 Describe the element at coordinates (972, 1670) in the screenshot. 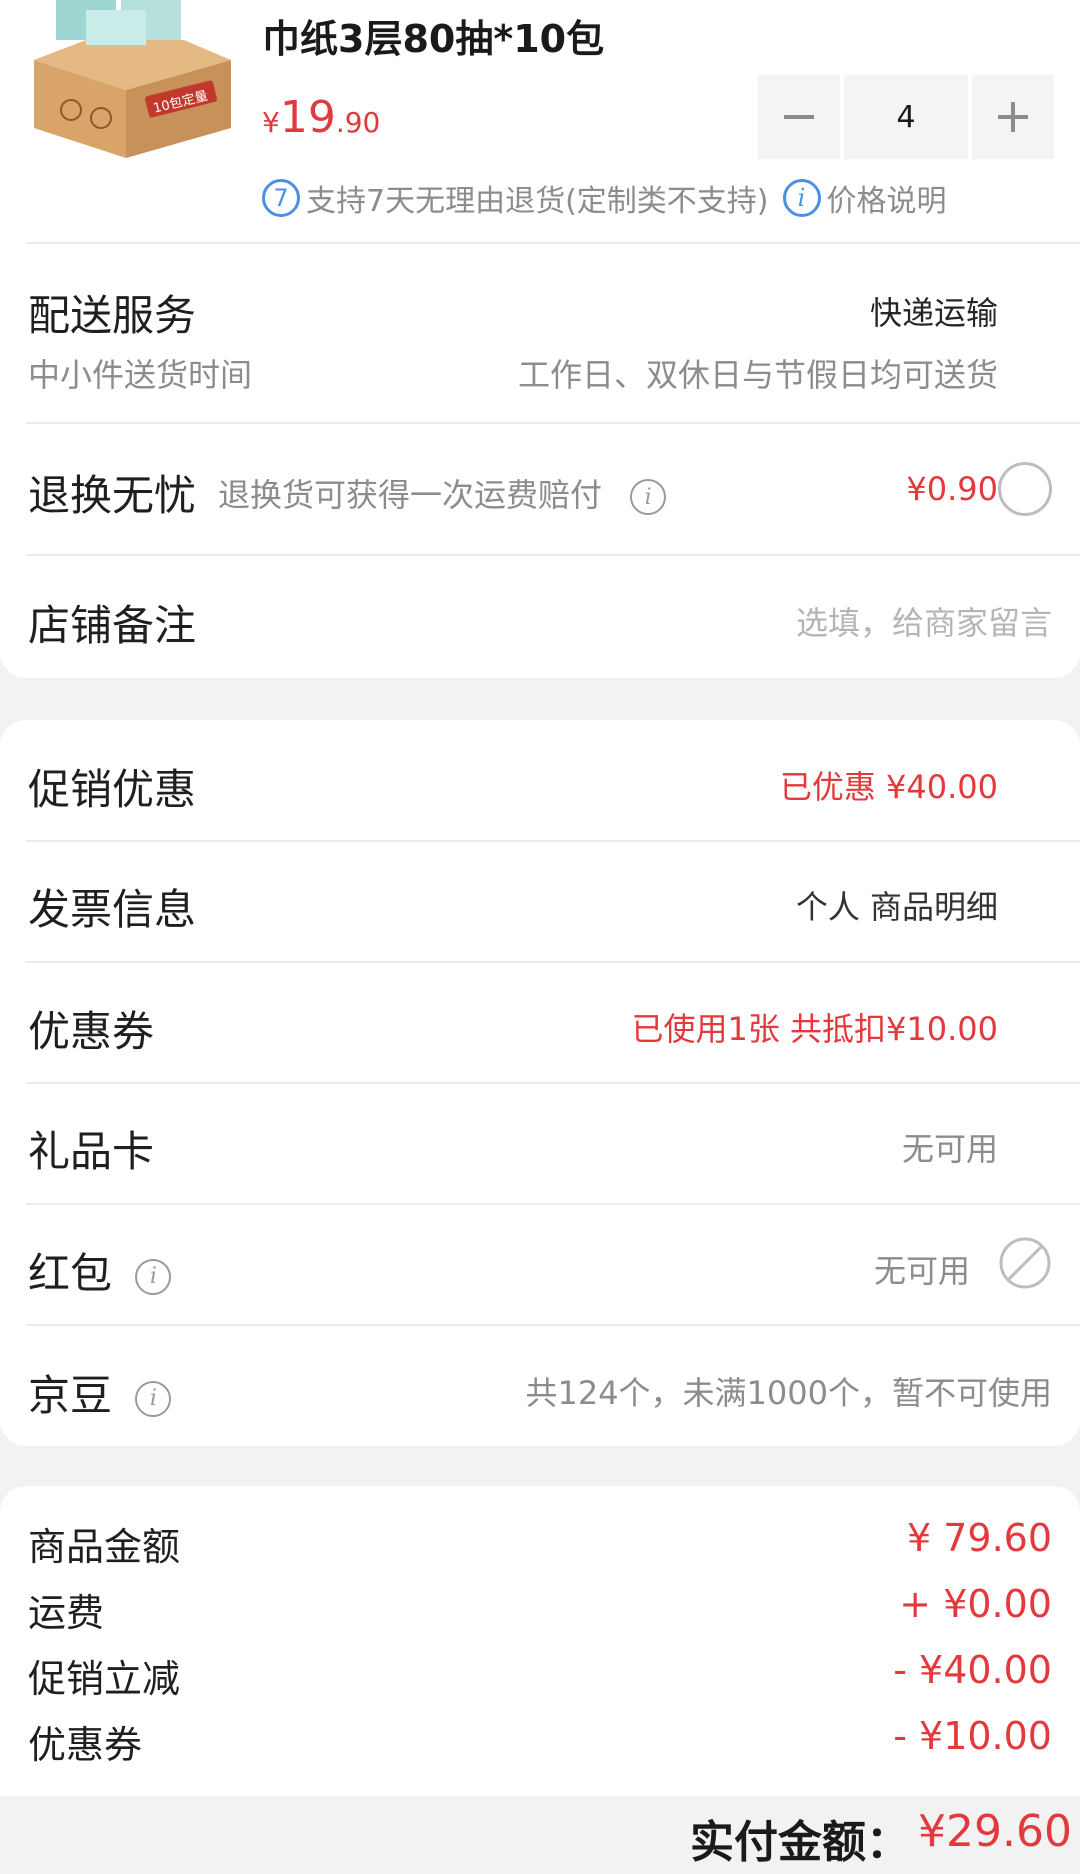

I see `summary-value-promotion: - ¥40.00` at that location.